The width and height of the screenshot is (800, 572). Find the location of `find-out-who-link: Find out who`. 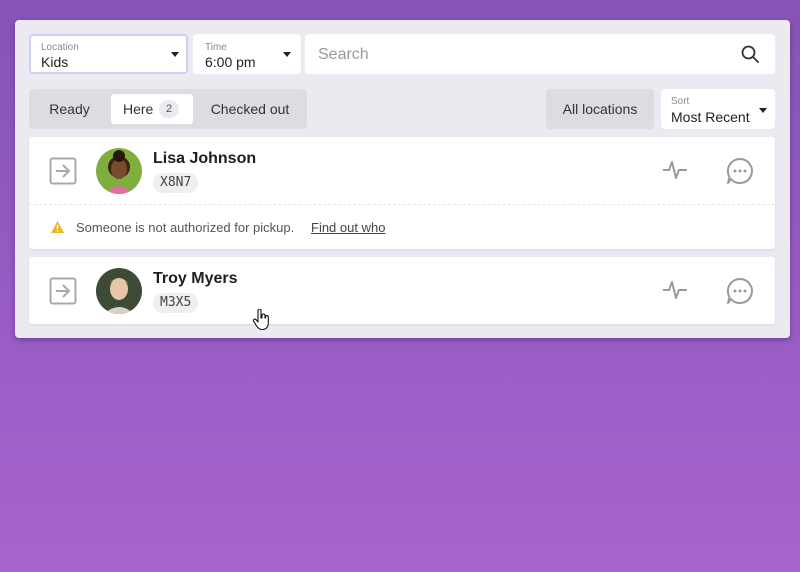

find-out-who-link: Find out who is located at coordinates (348, 227).